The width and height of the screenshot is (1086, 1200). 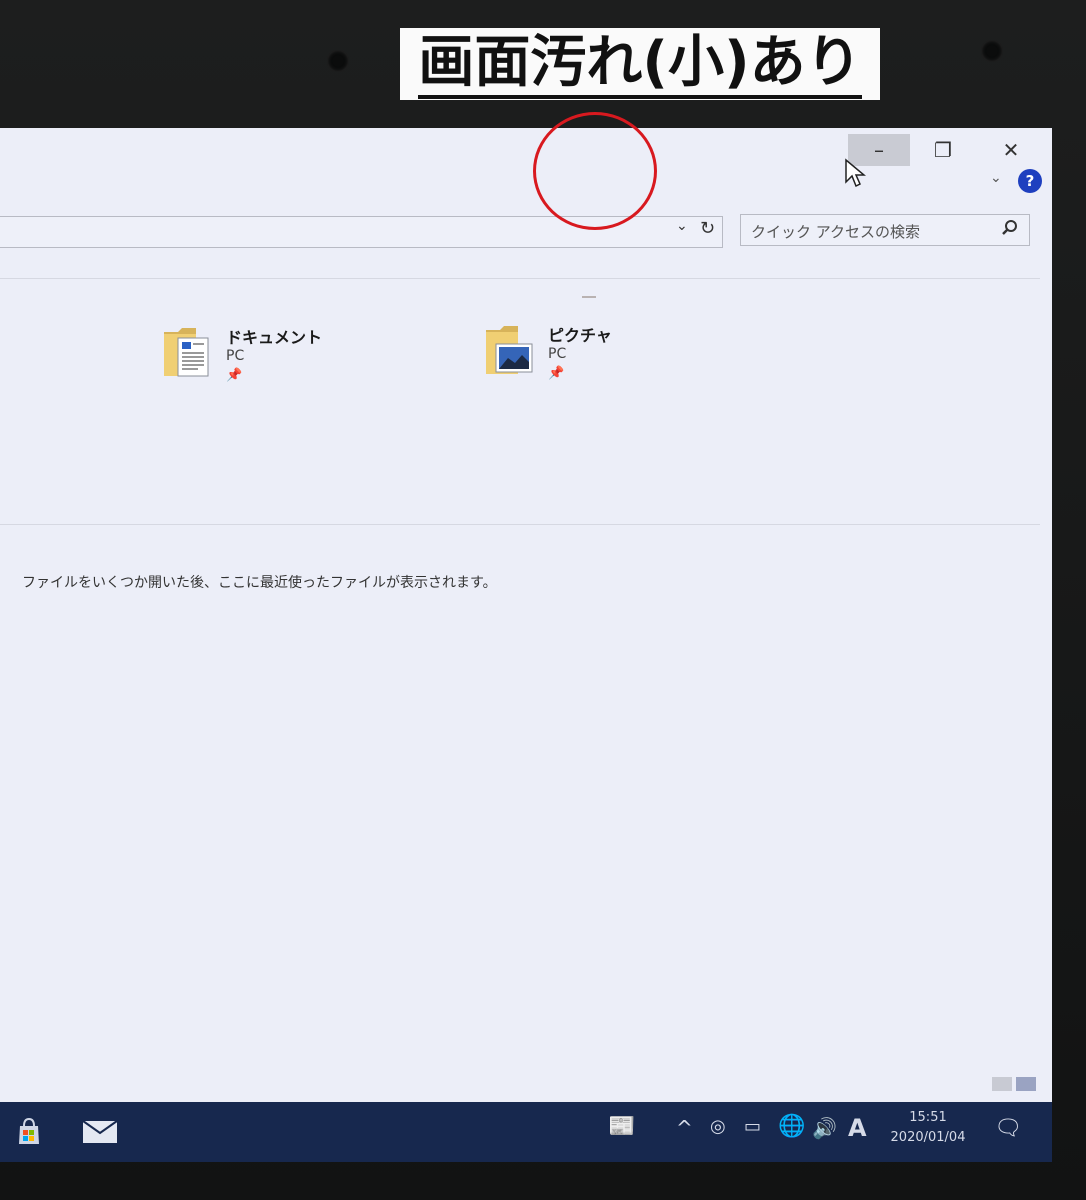 What do you see at coordinates (1002, 1084) in the screenshot?
I see `details-view-icon` at bounding box center [1002, 1084].